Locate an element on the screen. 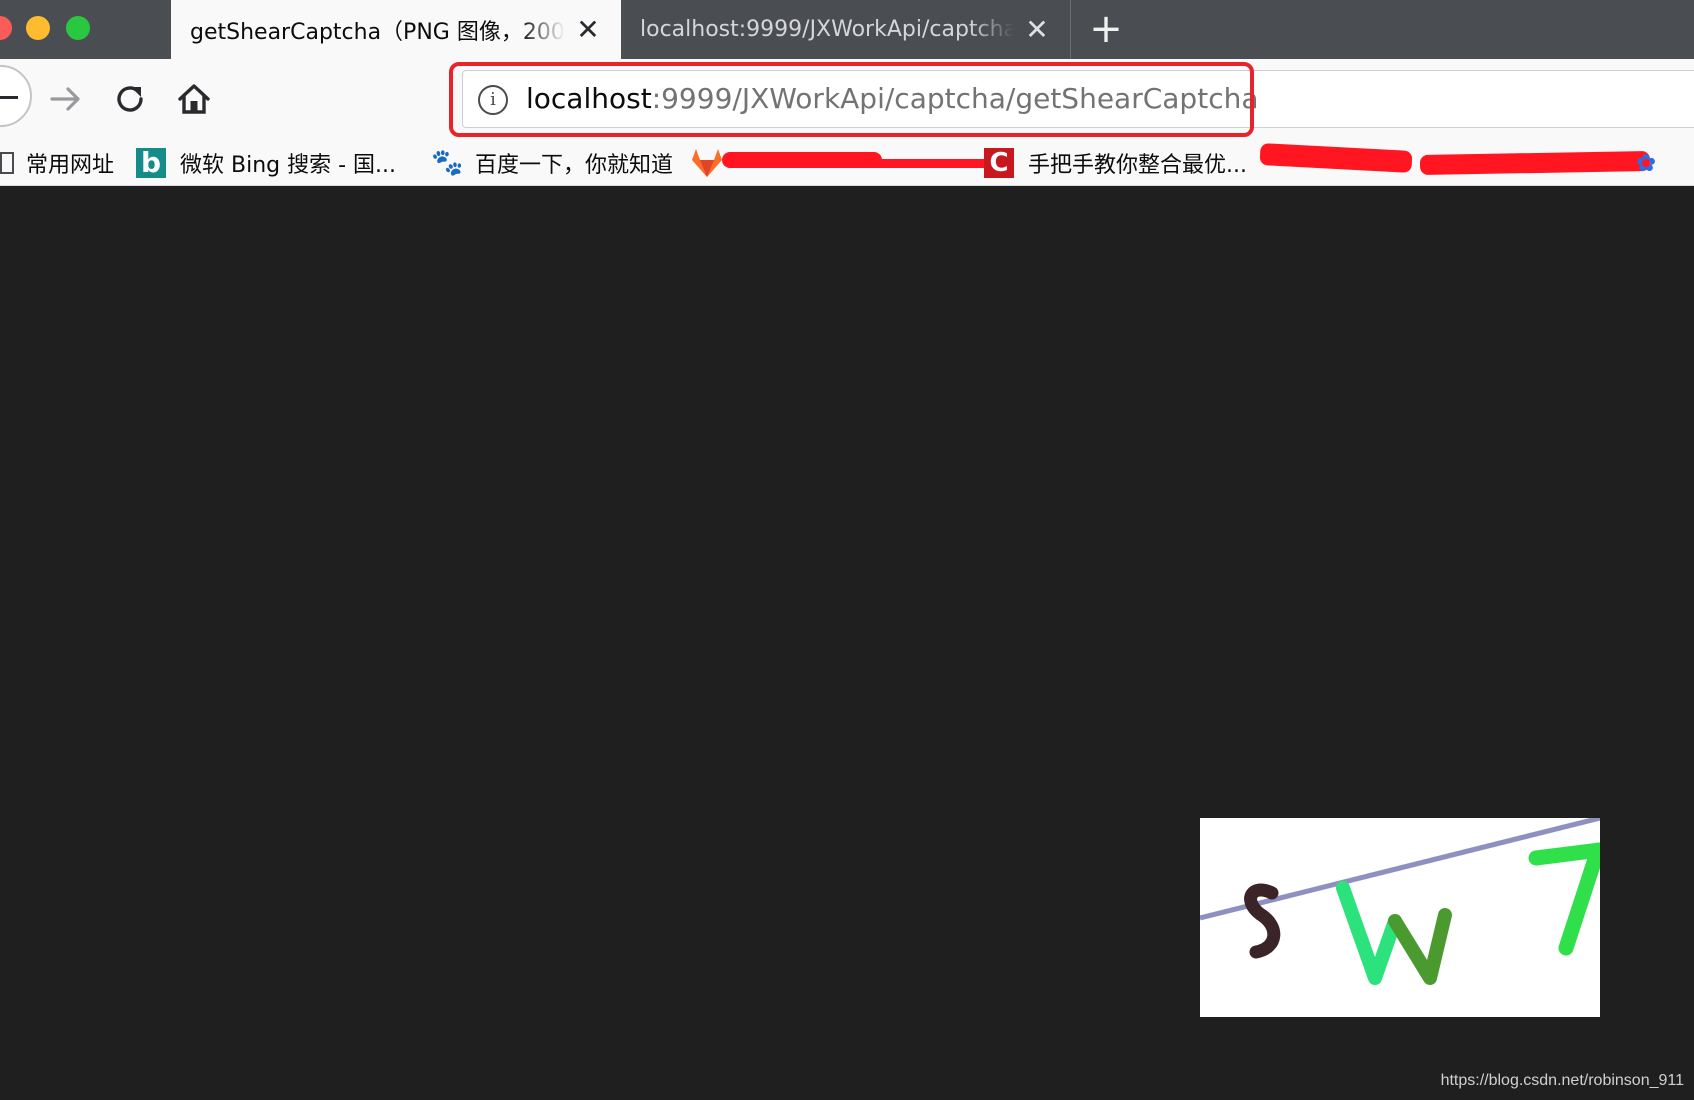 Image resolution: width=1694 pixels, height=1100 pixels. captcha-graphic is located at coordinates (1400, 901).